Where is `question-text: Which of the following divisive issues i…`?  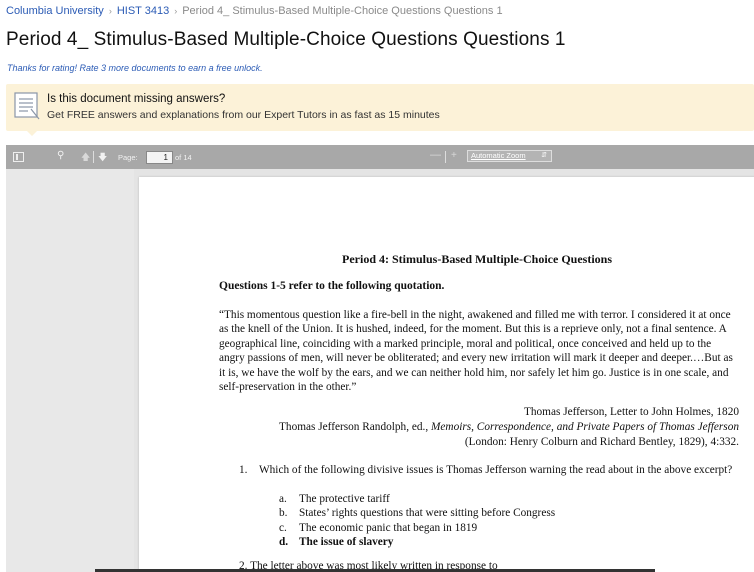 question-text: Which of the following divisive issues i… is located at coordinates (496, 470).